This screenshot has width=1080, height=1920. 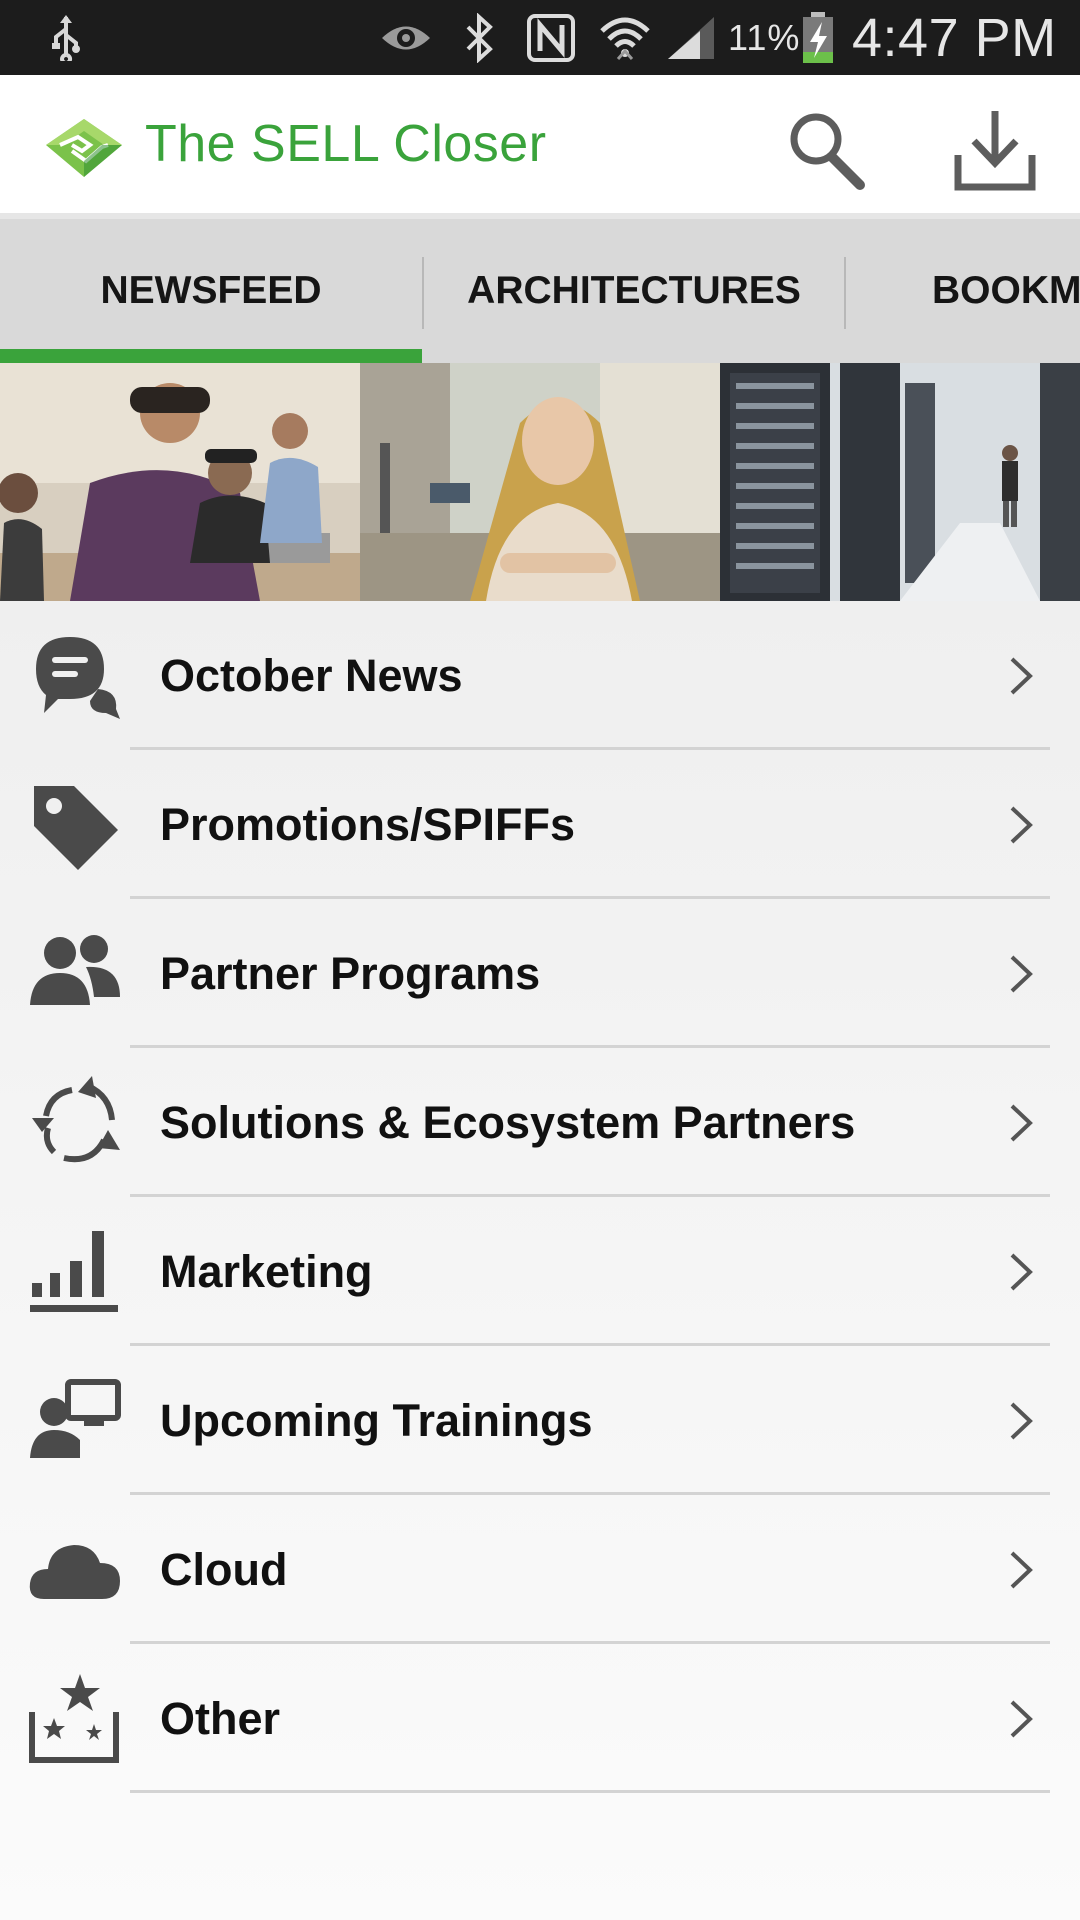 I want to click on people-at-laptops-photo, so click(x=180, y=482).